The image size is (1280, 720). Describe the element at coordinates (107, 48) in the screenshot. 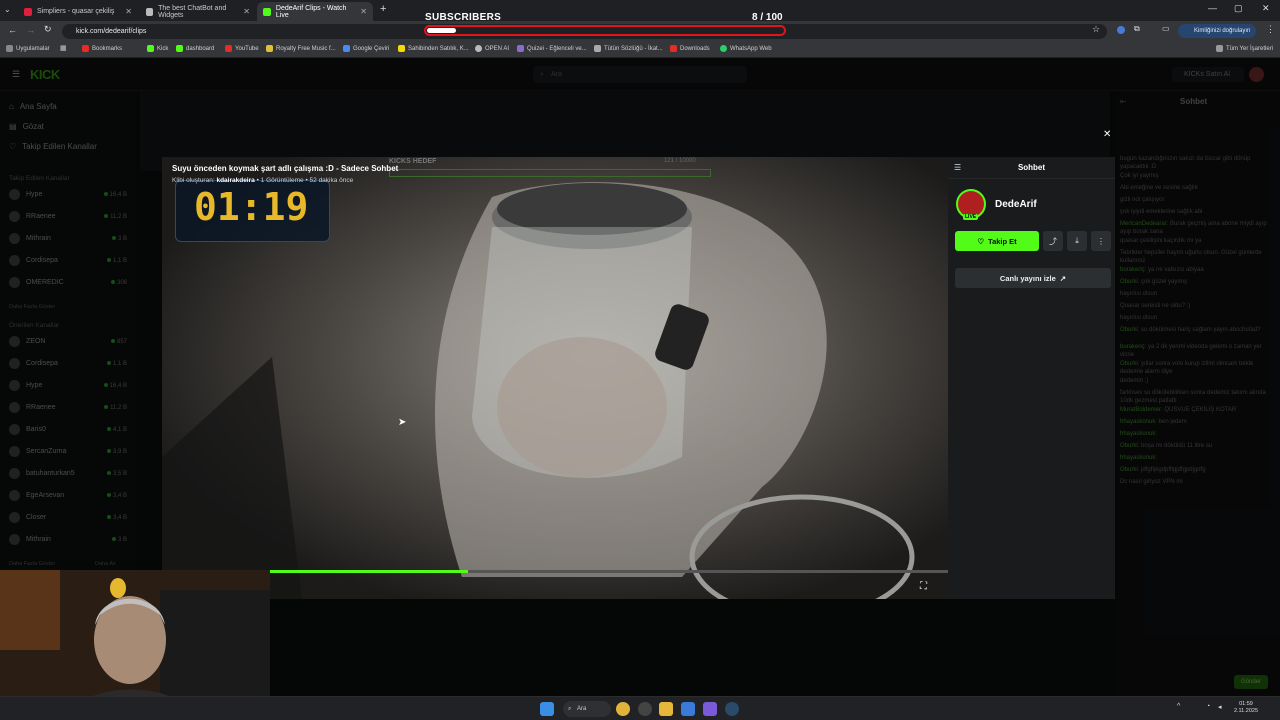

I see `bookmark-label: Bookmarks` at that location.